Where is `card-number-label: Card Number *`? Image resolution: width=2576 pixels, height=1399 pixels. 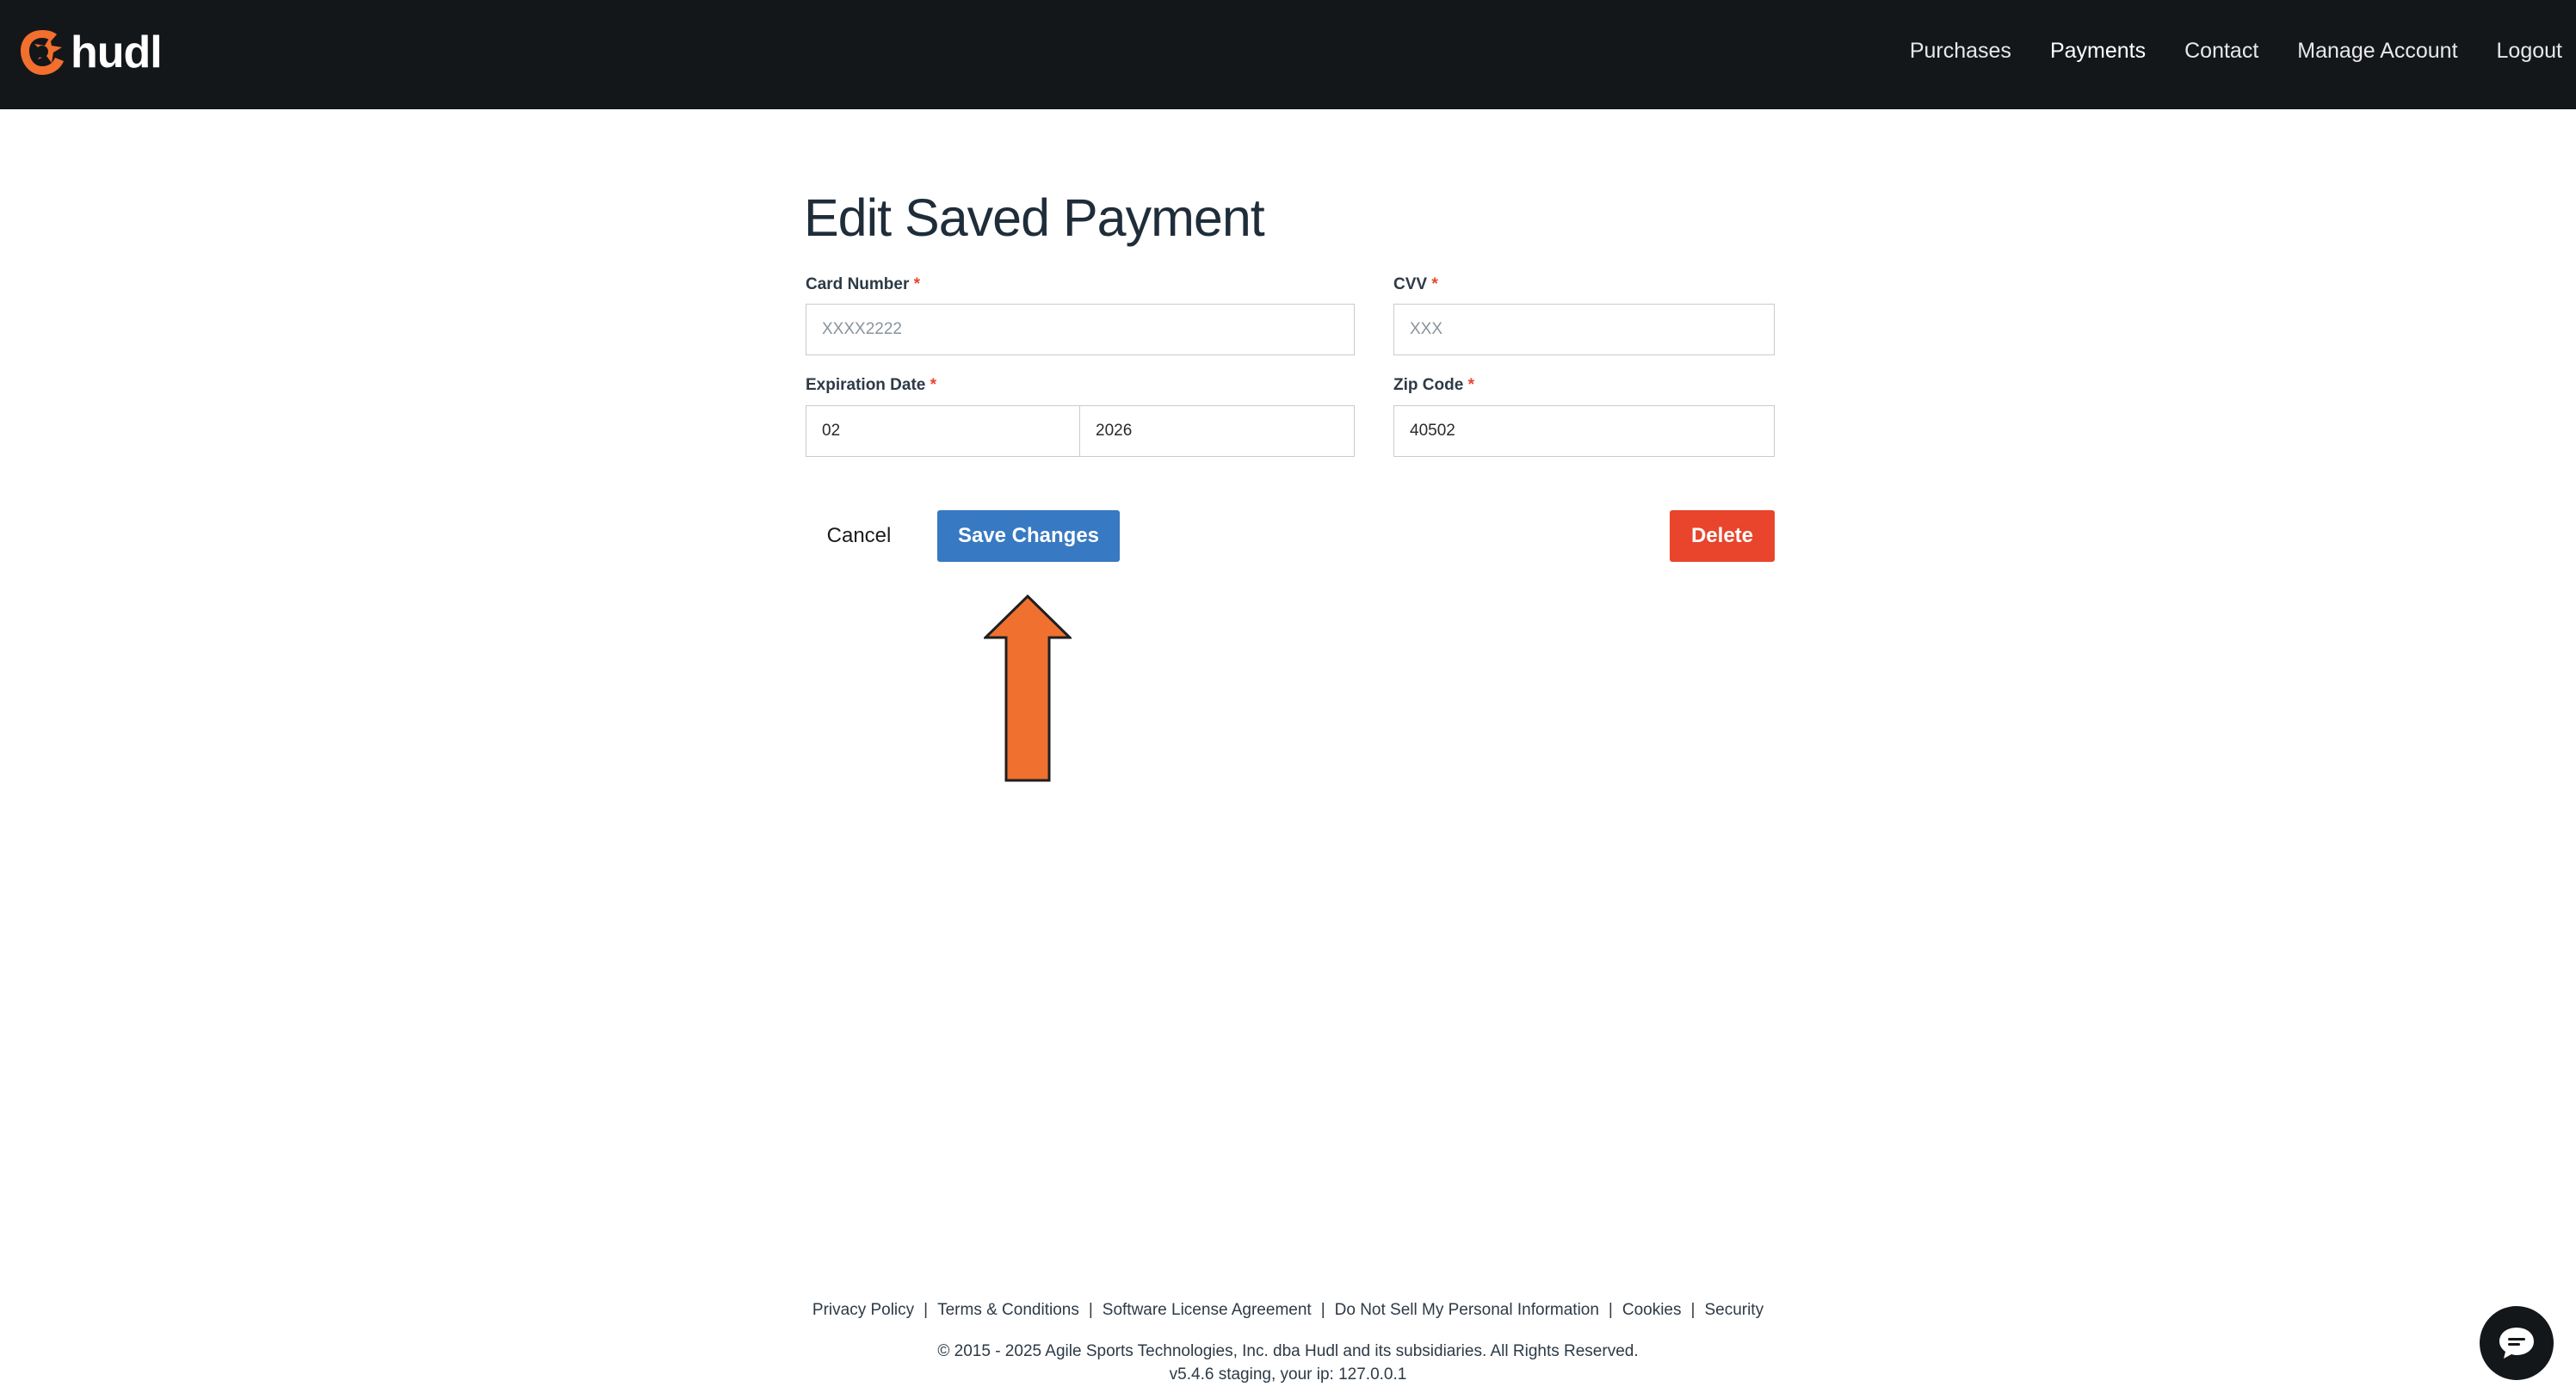
card-number-label: Card Number * is located at coordinates (863, 284).